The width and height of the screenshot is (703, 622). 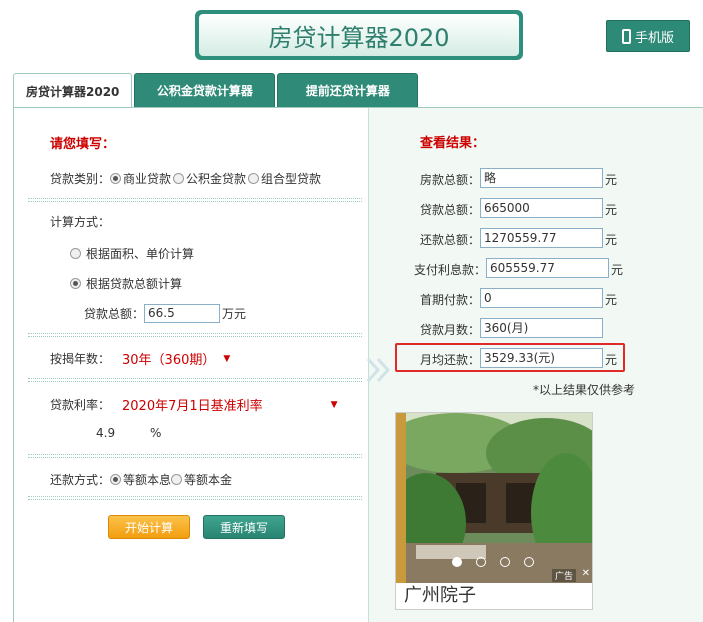 What do you see at coordinates (449, 270) in the screenshot?
I see `result-label-interest: 支付利息款：` at bounding box center [449, 270].